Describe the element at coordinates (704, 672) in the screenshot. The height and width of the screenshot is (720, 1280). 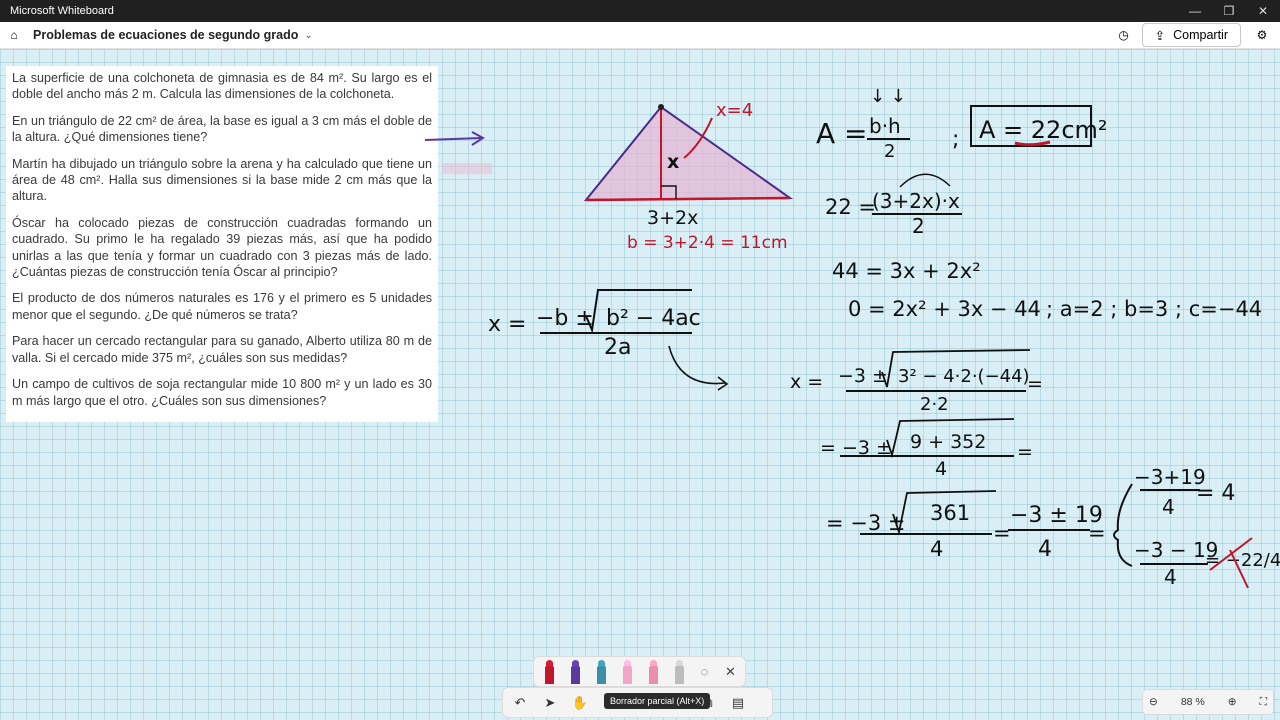
I see `lasso-icon: ◌` at that location.